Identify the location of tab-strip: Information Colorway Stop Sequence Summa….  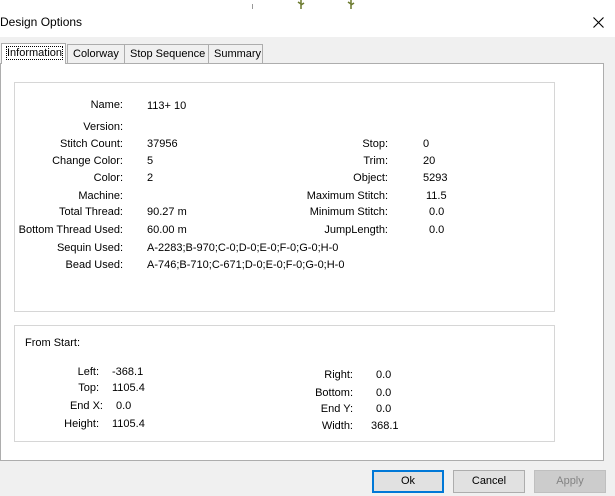
(307, 53).